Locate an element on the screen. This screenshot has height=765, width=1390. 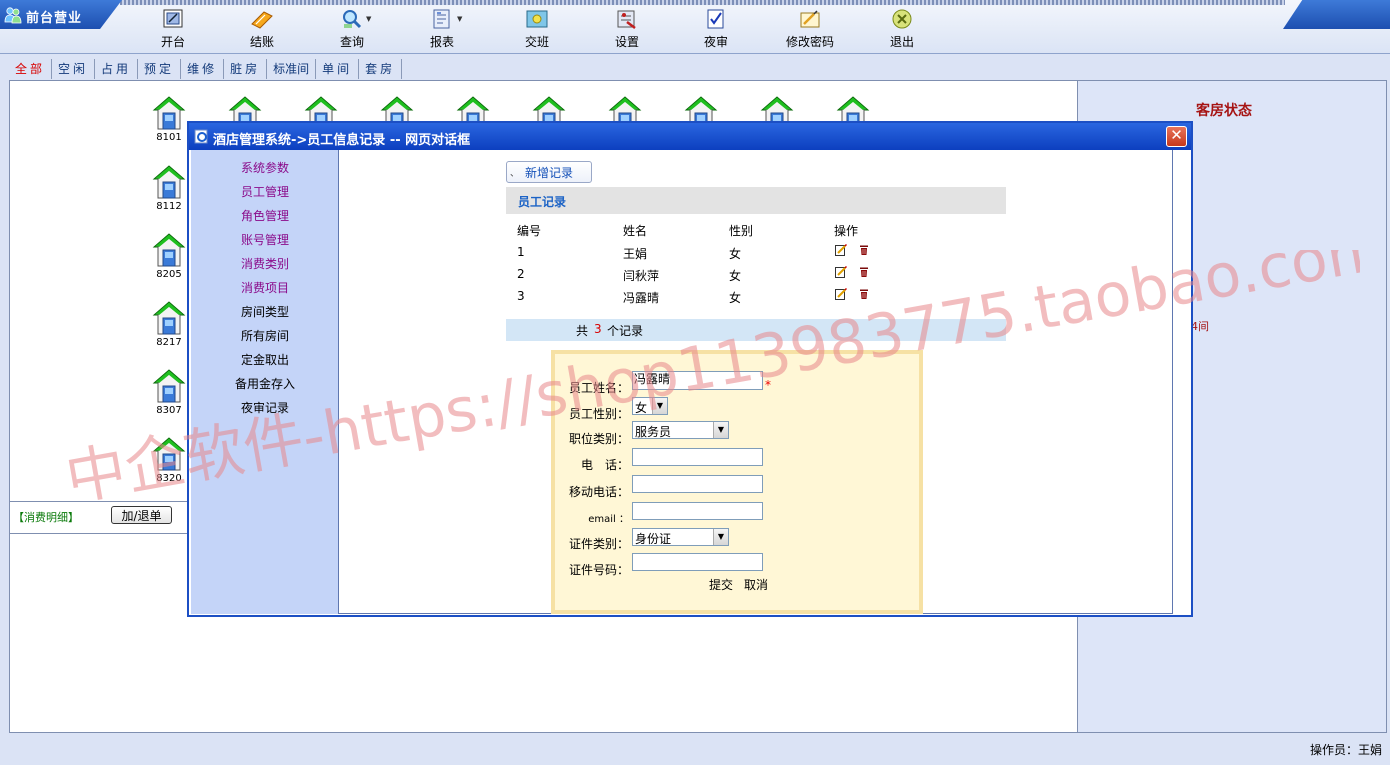
gender-label: 员工性别： is located at coordinates (598, 414).